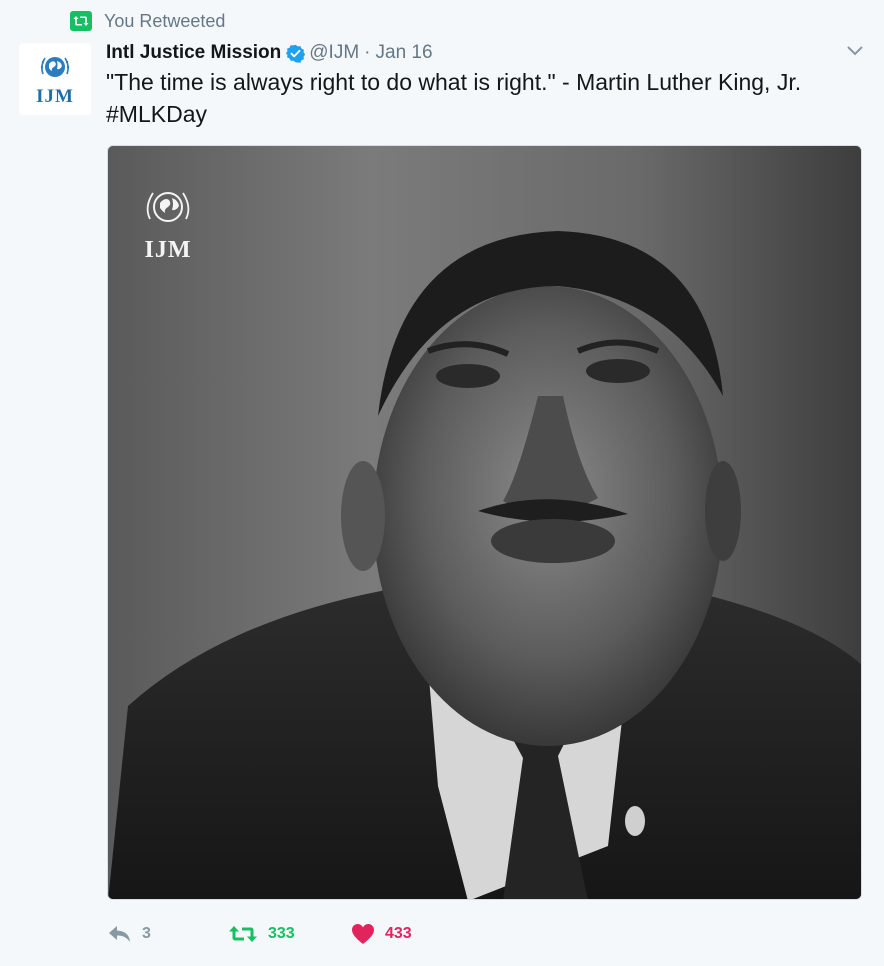  What do you see at coordinates (55, 67) in the screenshot?
I see `globe-logo-icon` at bounding box center [55, 67].